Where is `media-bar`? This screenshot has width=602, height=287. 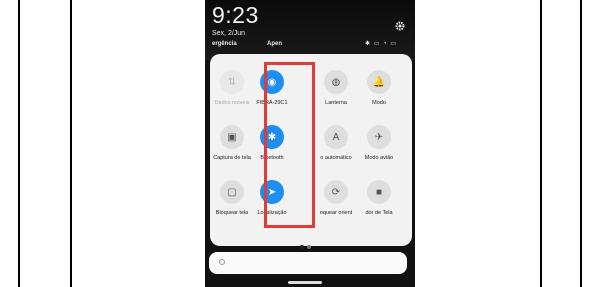 media-bar is located at coordinates (308, 263).